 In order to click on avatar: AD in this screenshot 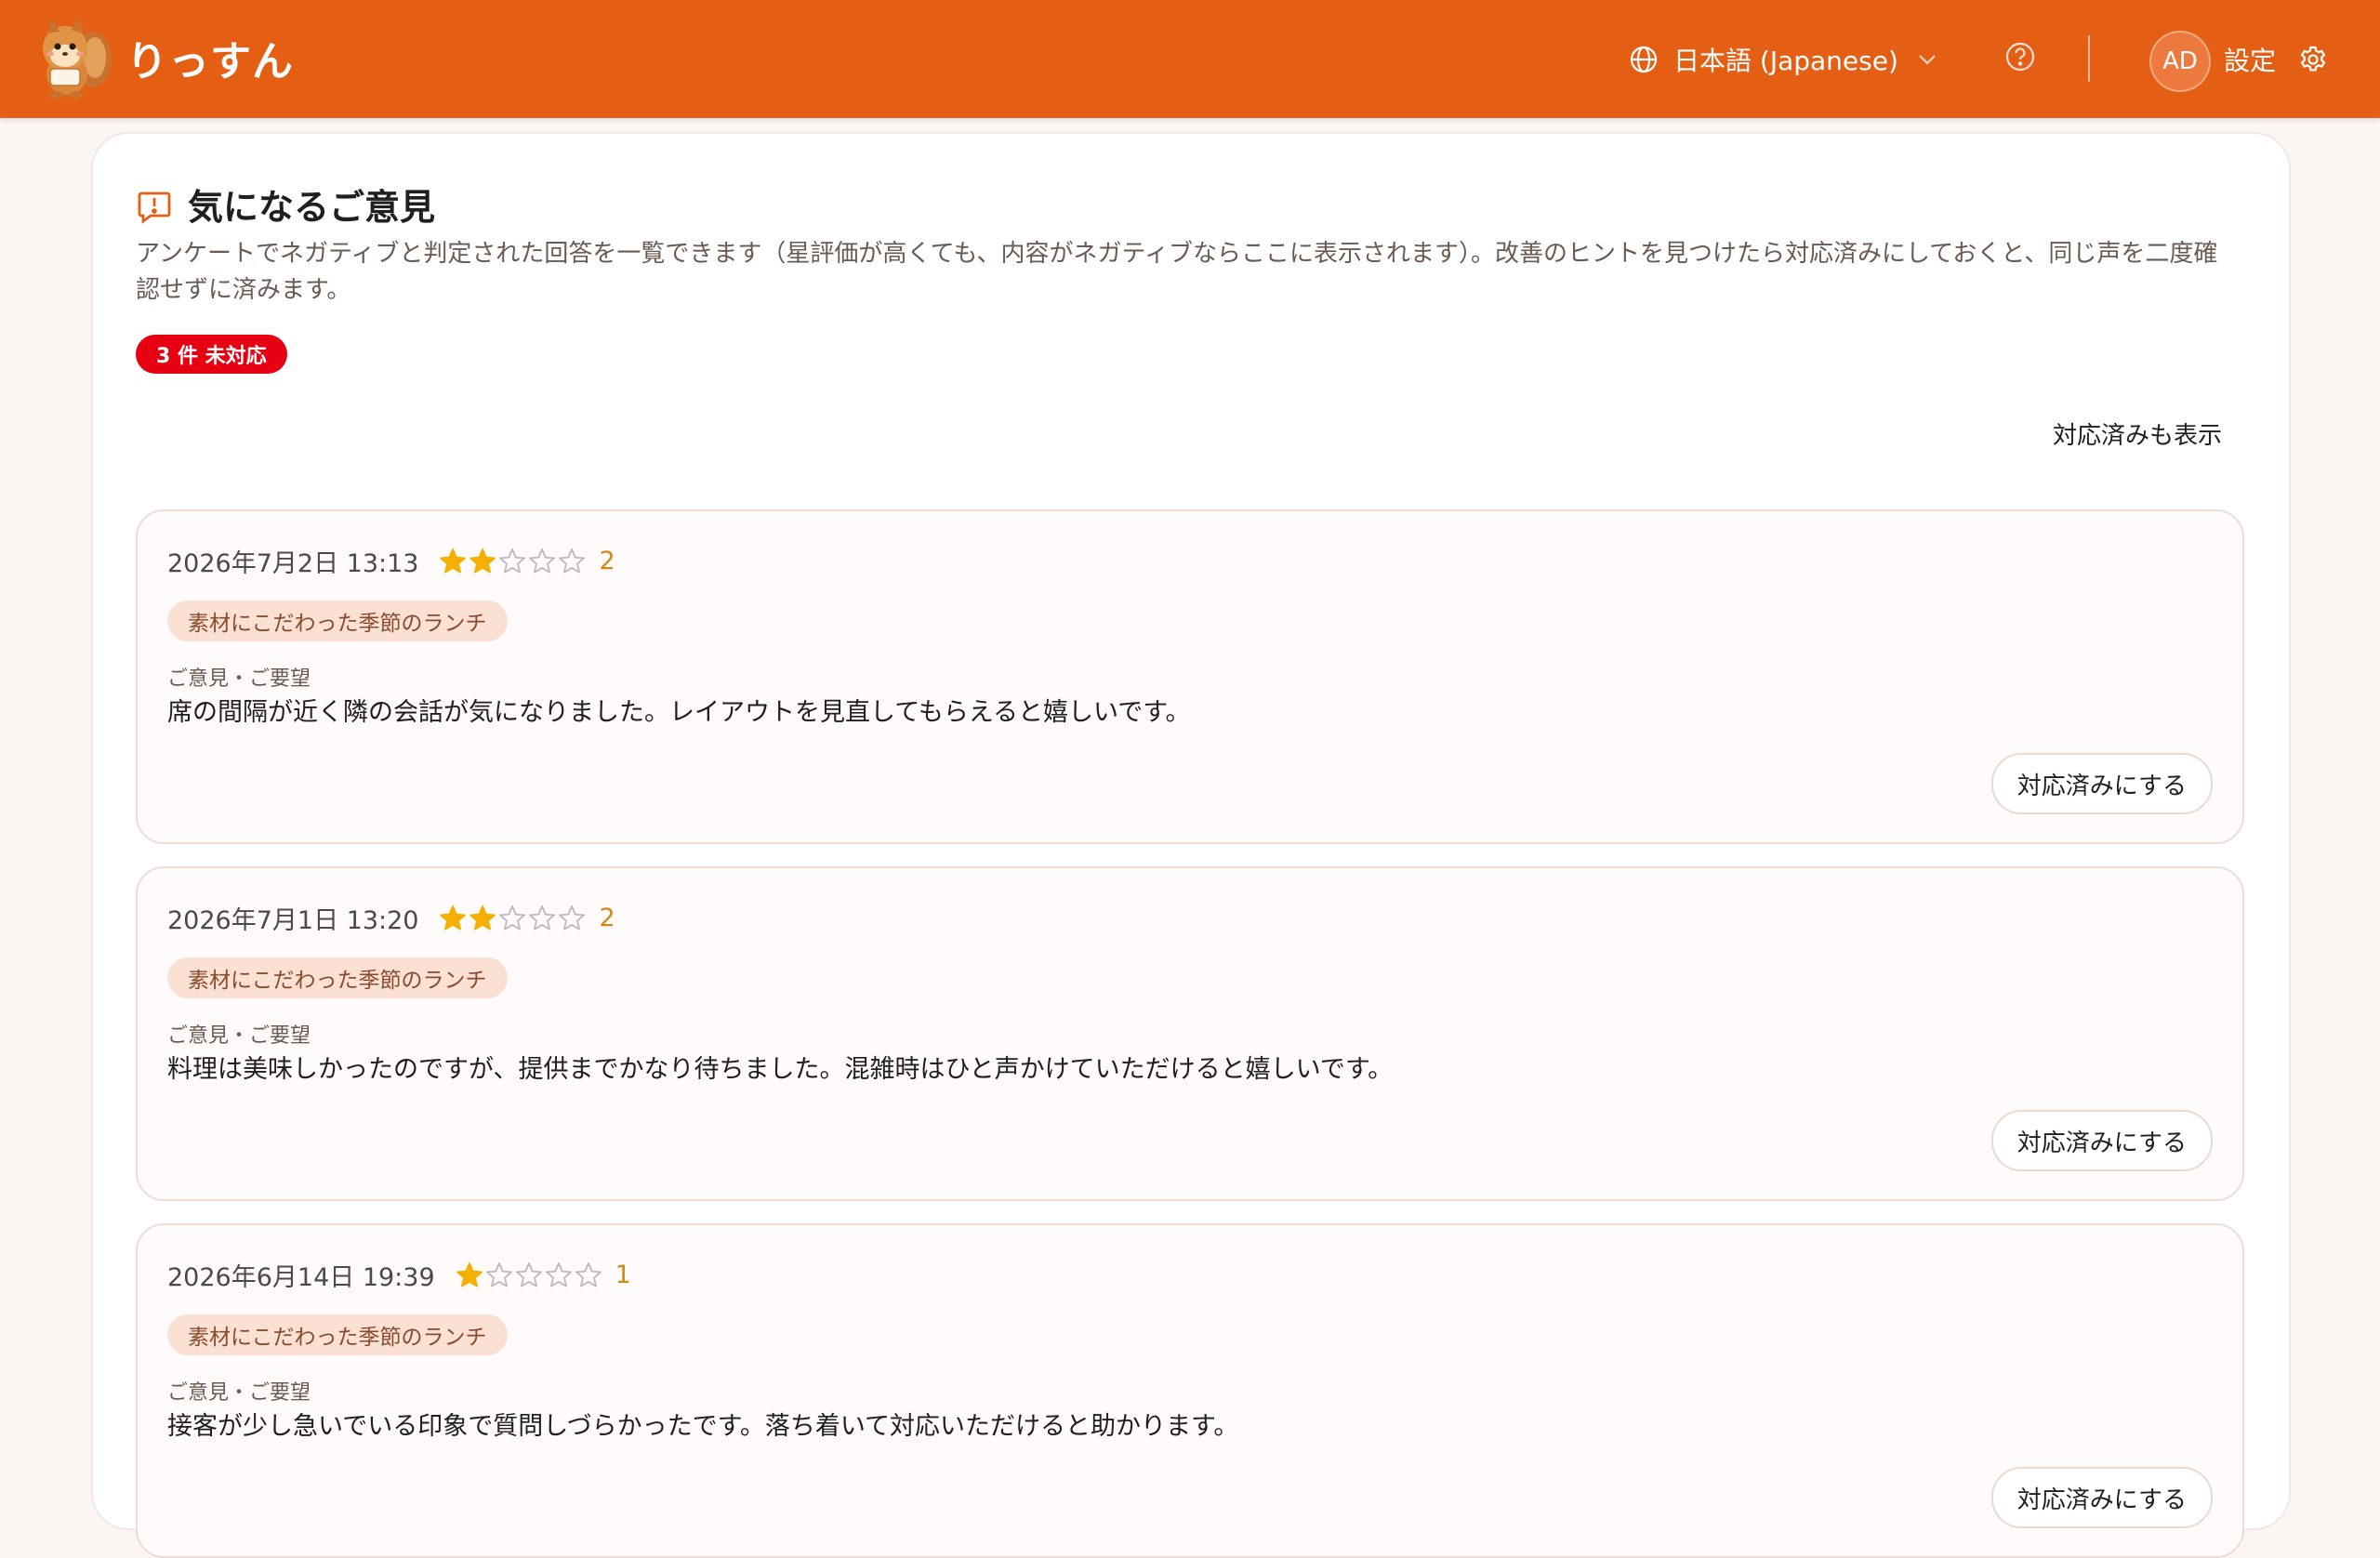, I will do `click(2180, 62)`.